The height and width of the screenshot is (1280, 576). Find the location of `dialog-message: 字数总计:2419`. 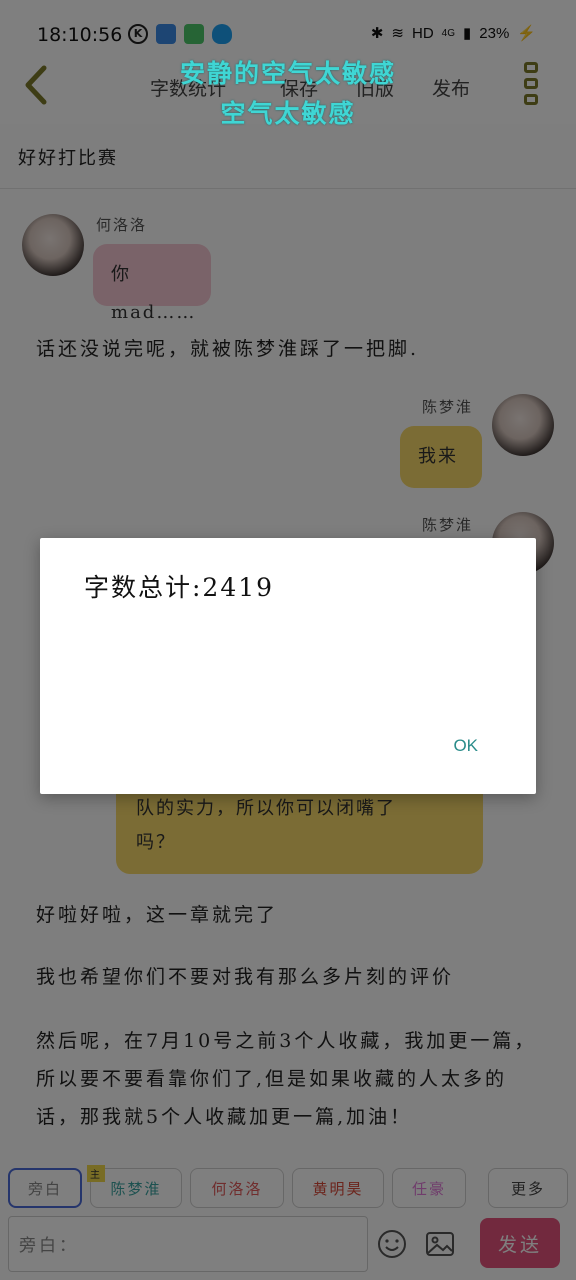

dialog-message: 字数总计:2419 is located at coordinates (179, 587).